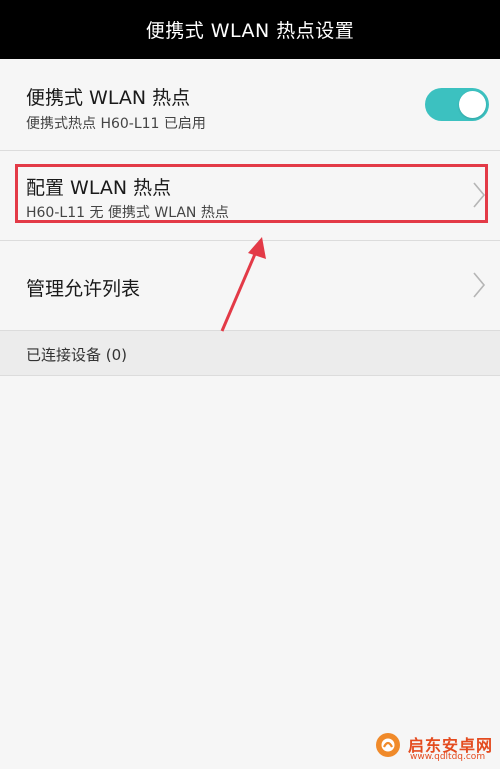 The height and width of the screenshot is (769, 500). What do you see at coordinates (388, 745) in the screenshot?
I see `watermark-logo-icon` at bounding box center [388, 745].